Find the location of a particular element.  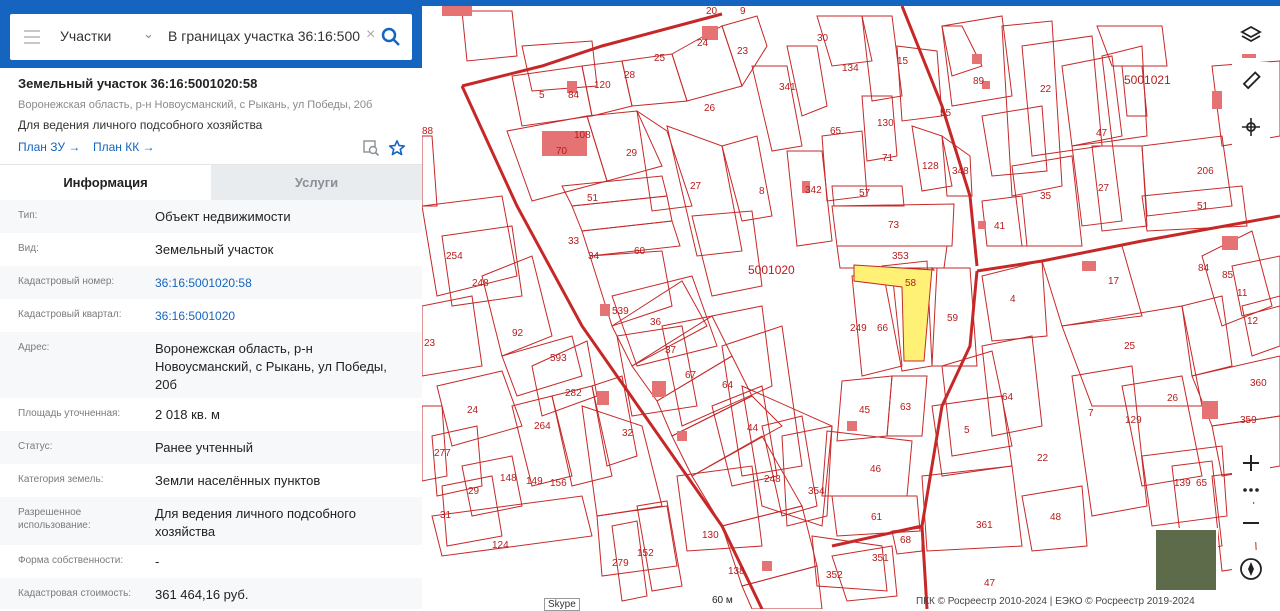

search-button is located at coordinates (391, 37).